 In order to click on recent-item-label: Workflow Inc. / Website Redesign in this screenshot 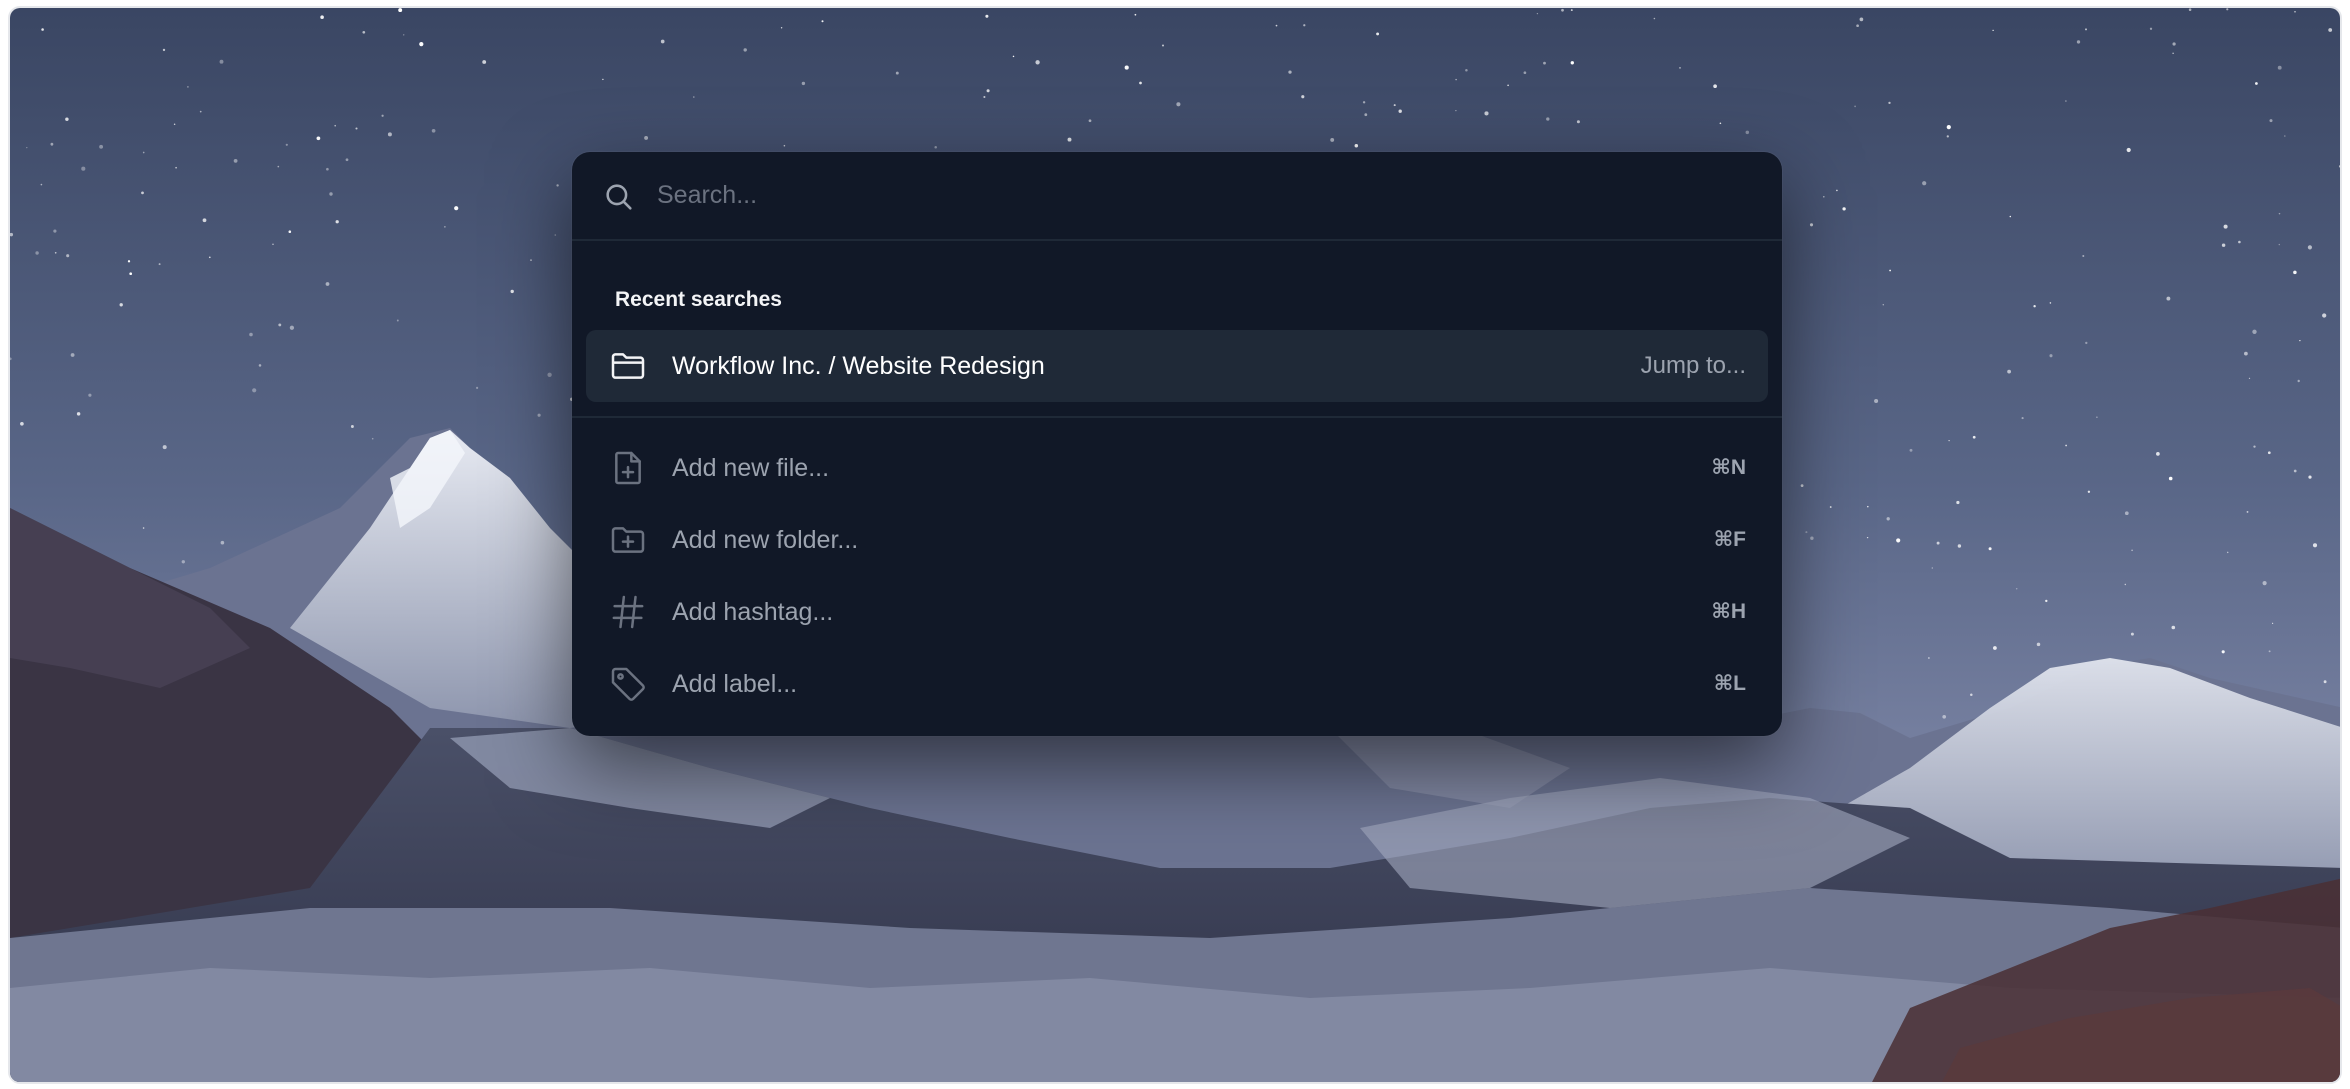, I will do `click(858, 366)`.